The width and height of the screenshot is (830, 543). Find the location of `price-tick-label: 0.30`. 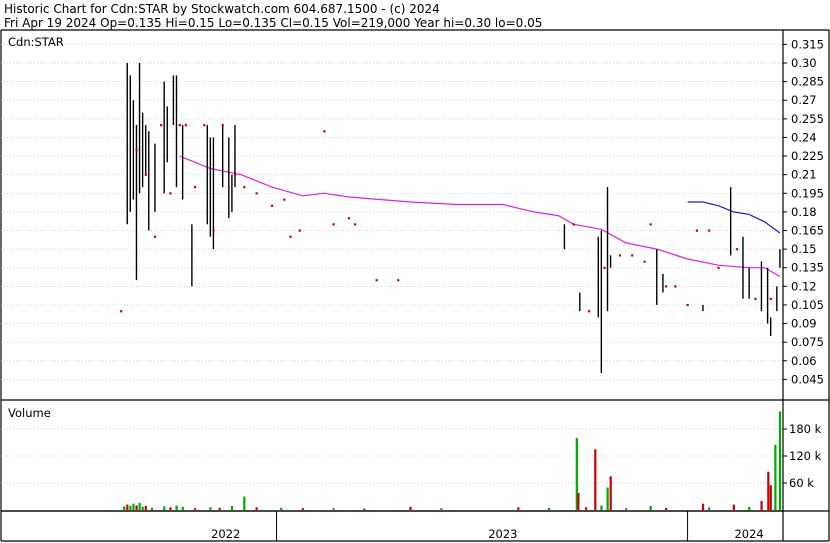

price-tick-label: 0.30 is located at coordinates (804, 63).